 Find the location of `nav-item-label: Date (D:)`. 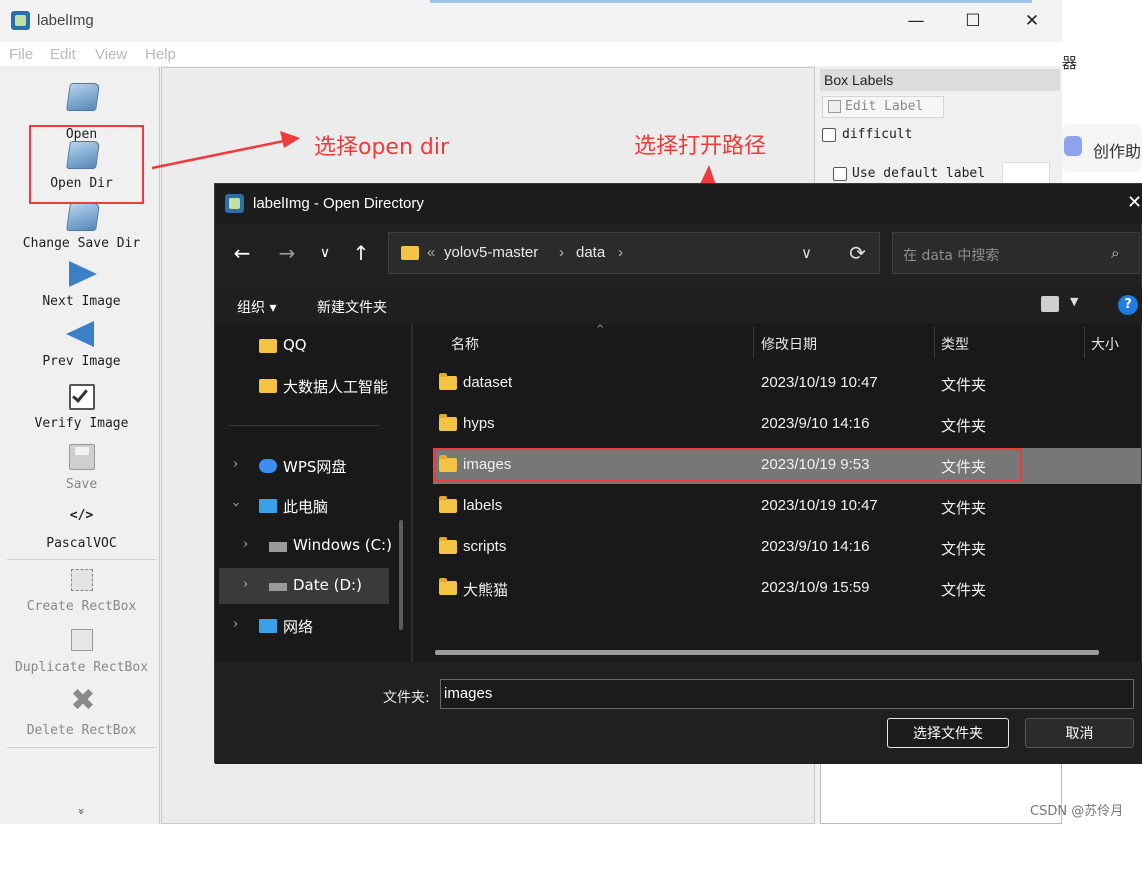

nav-item-label: Date (D:) is located at coordinates (327, 585).